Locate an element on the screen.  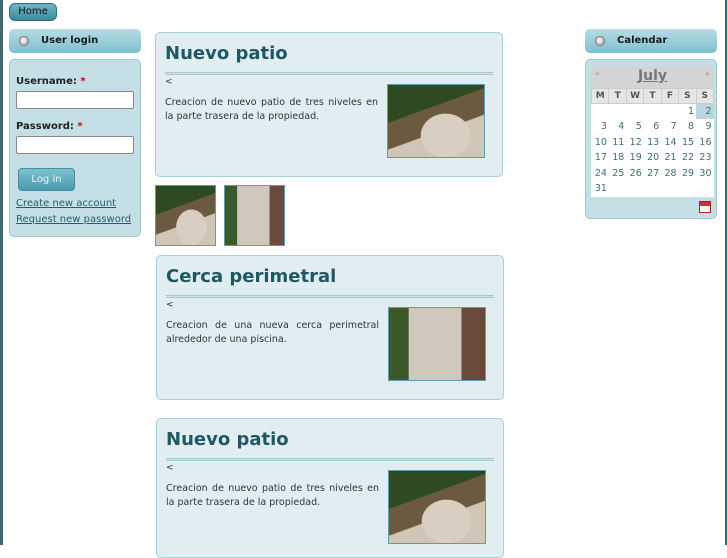
calendar-day: 16 is located at coordinates (705, 142).